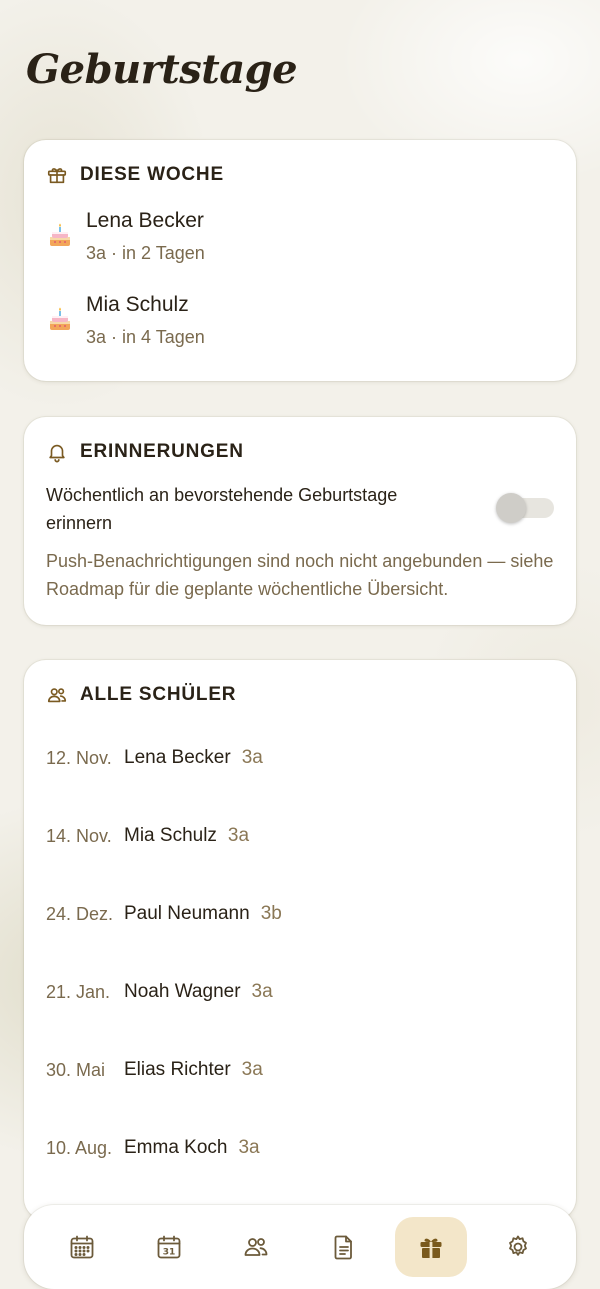  I want to click on document-icon, so click(343, 1247).